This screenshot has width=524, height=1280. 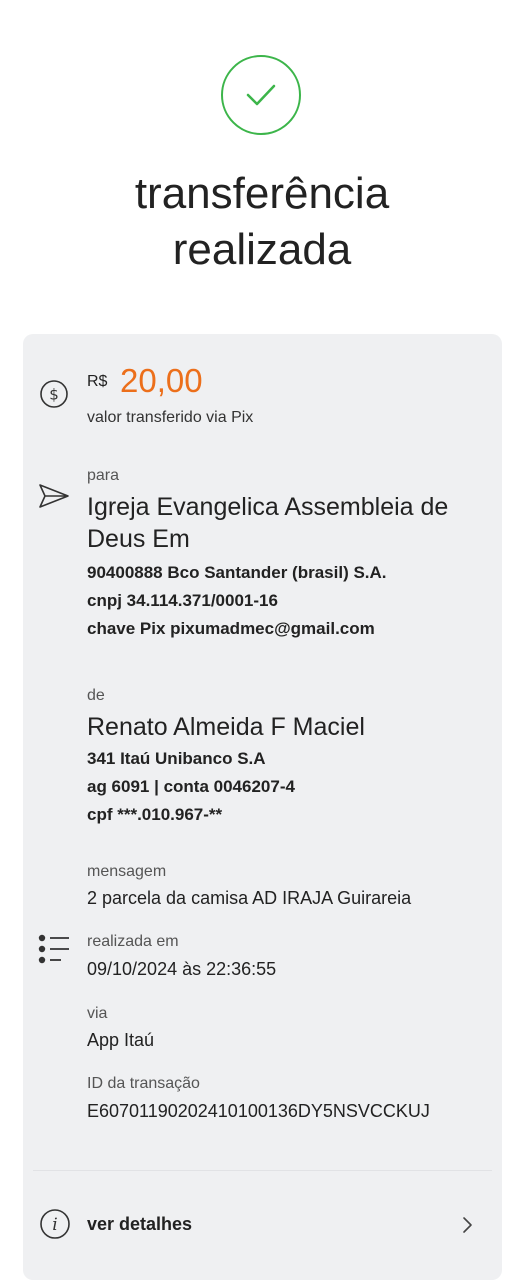 What do you see at coordinates (97, 1013) in the screenshot?
I see `via-label: via` at bounding box center [97, 1013].